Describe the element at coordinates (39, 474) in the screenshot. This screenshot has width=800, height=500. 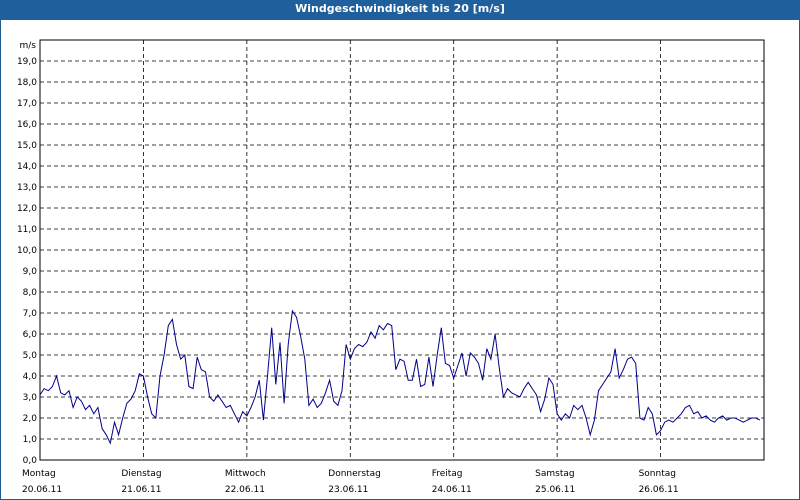
I see `x-tick-day: Montag` at that location.